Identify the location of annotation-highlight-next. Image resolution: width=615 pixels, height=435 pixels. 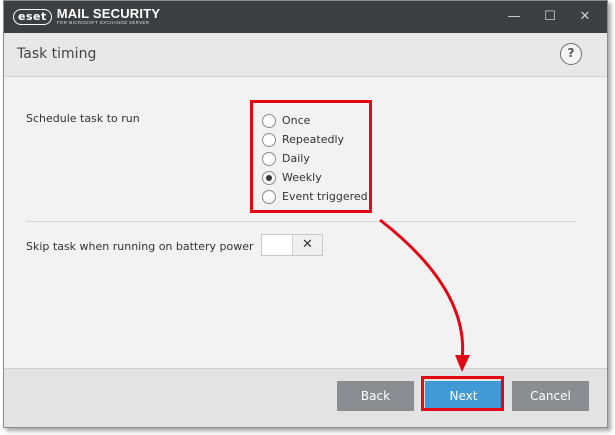
(462, 393).